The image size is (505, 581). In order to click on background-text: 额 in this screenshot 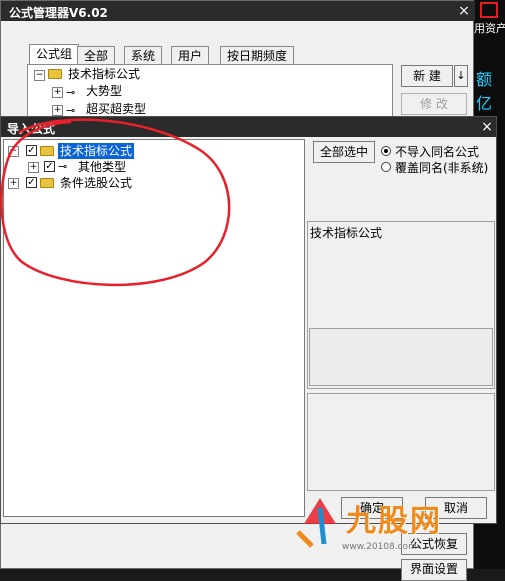, I will do `click(484, 79)`.